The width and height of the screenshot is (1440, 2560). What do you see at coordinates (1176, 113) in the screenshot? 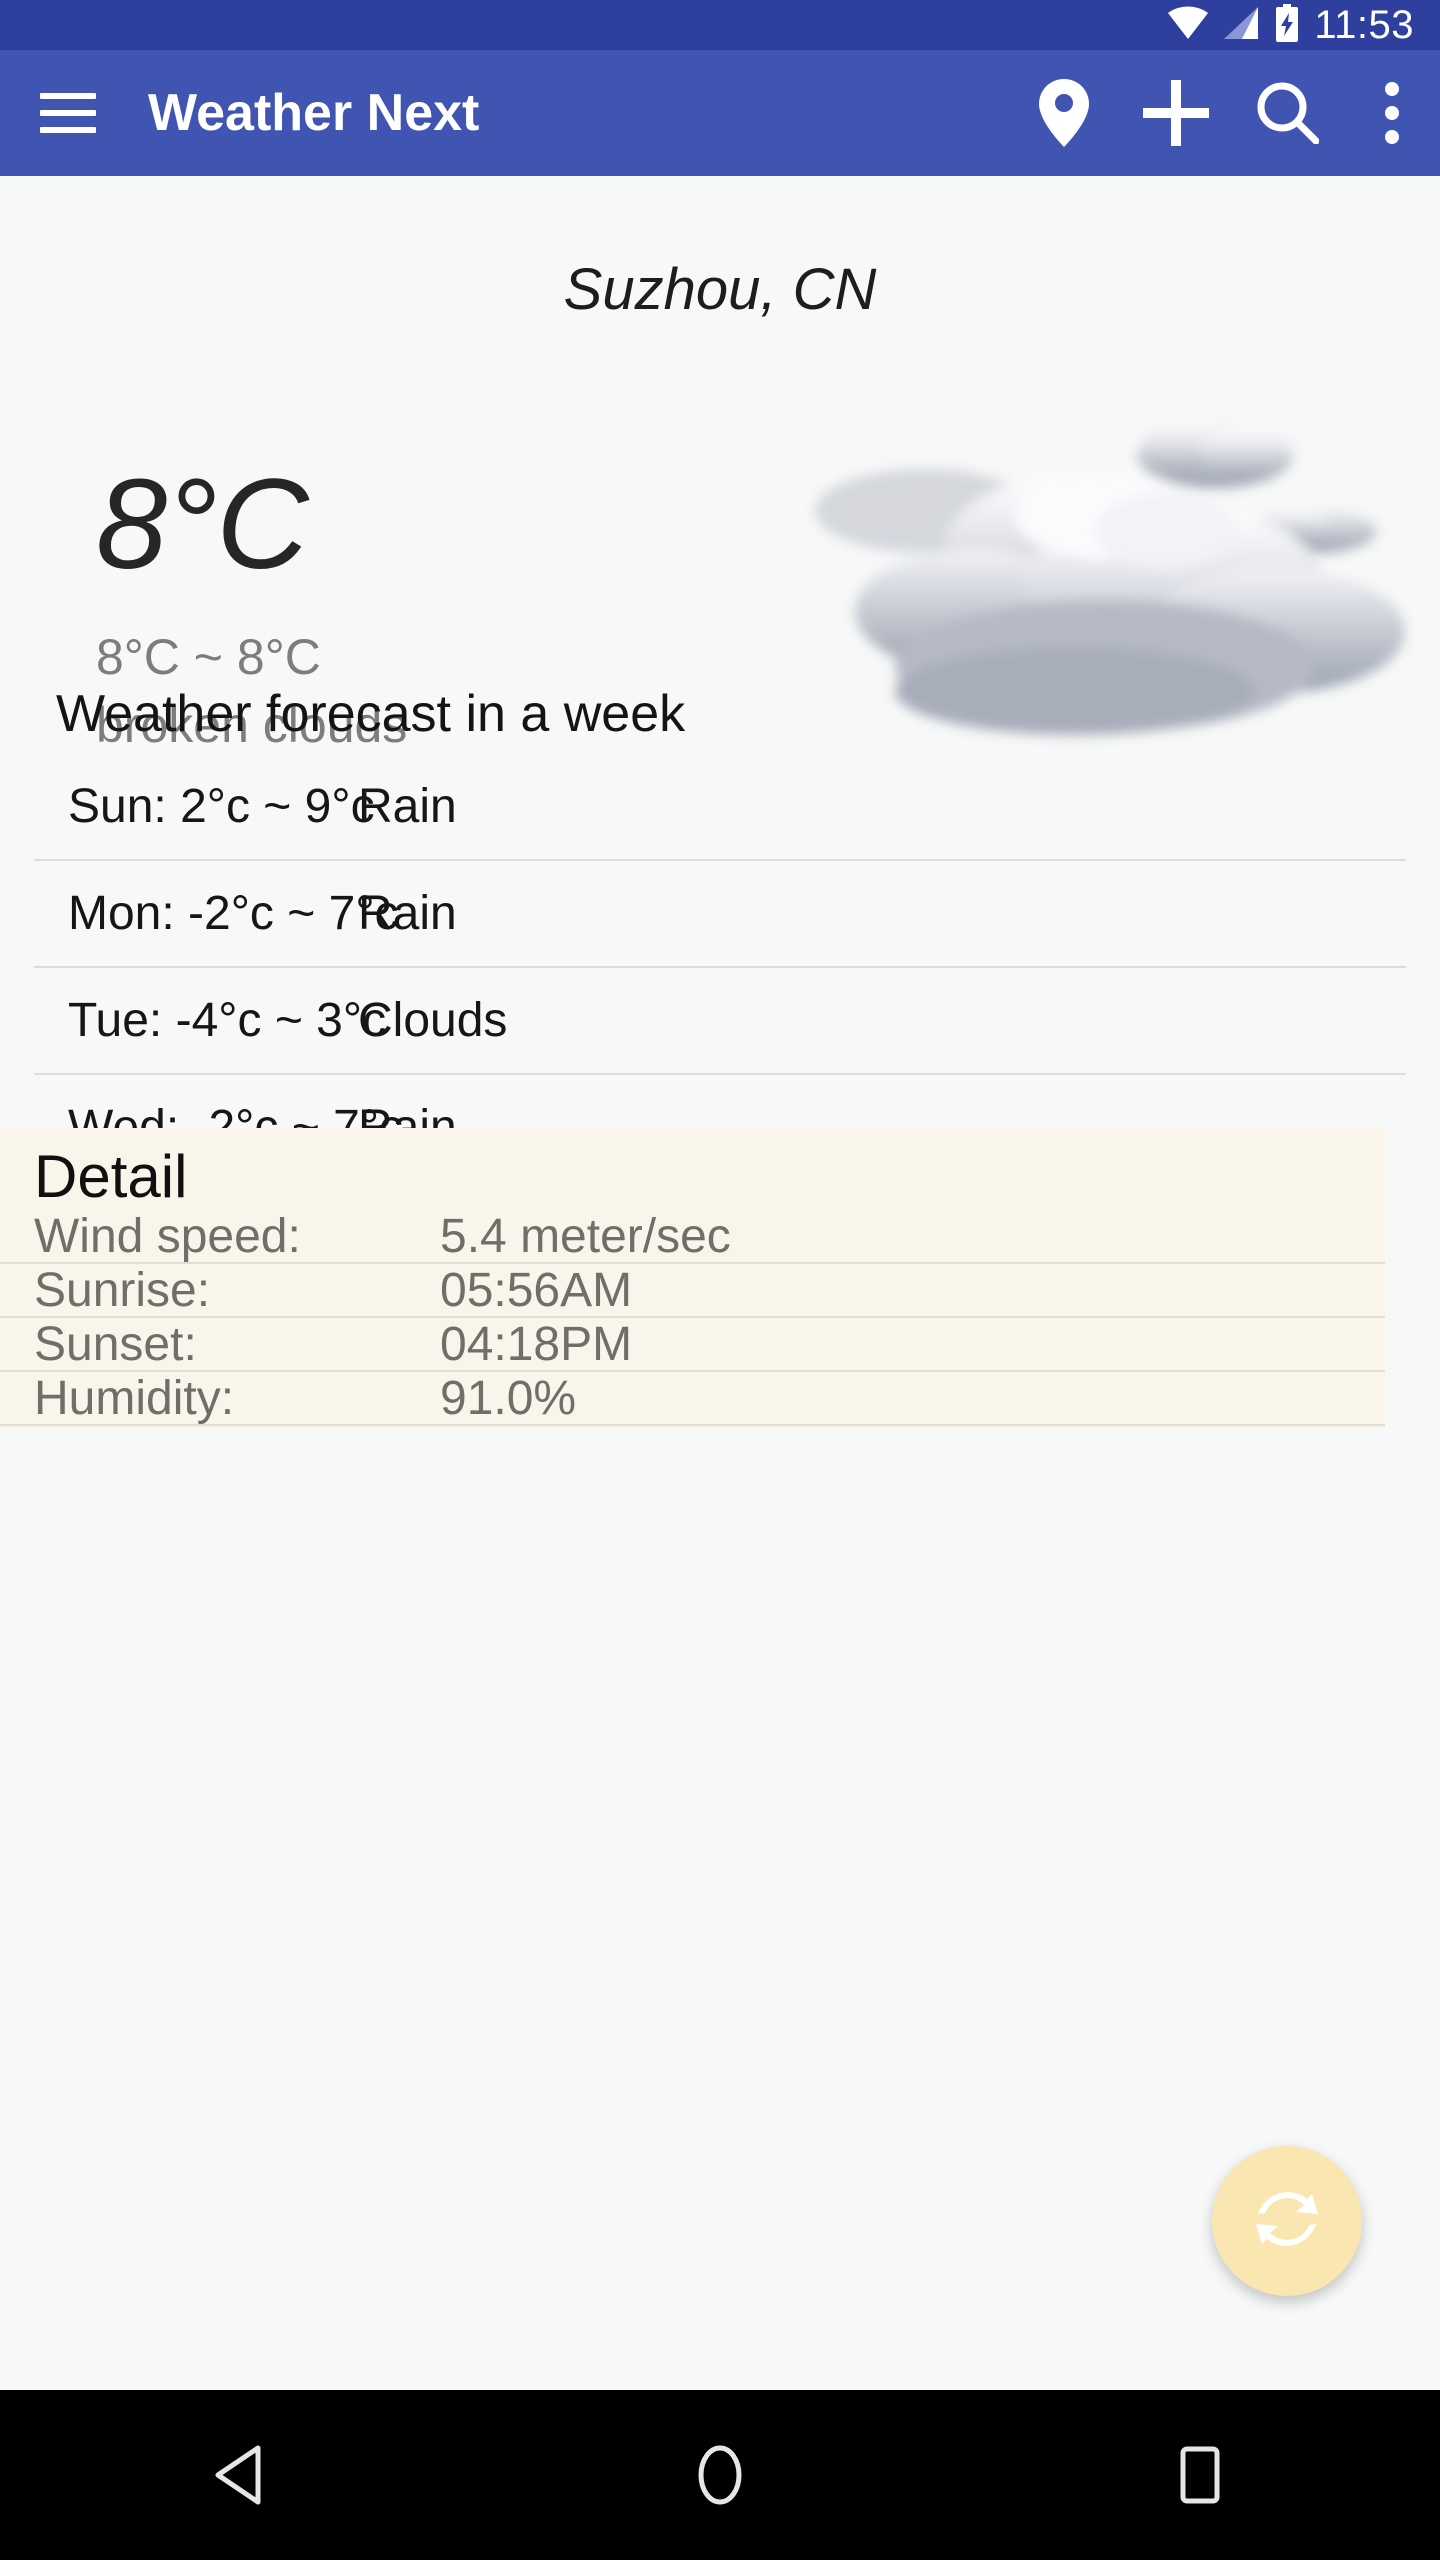
I see `plus-icon` at bounding box center [1176, 113].